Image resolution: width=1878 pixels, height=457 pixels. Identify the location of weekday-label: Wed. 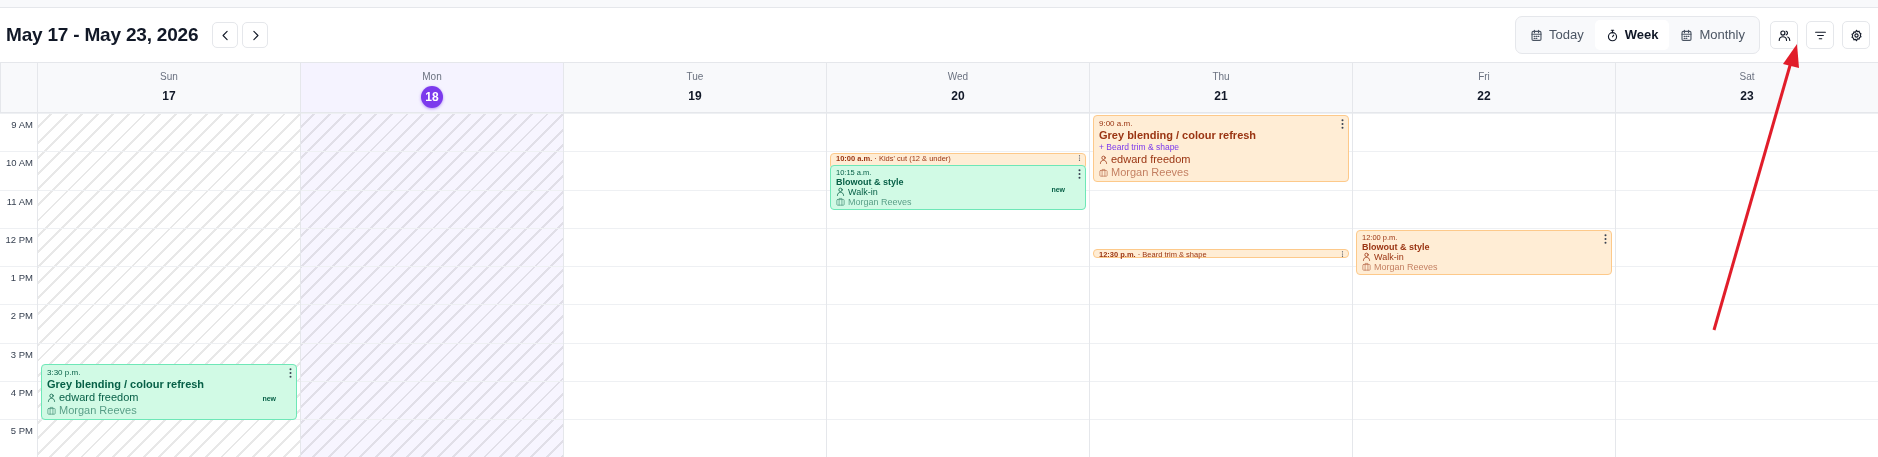
(958, 77).